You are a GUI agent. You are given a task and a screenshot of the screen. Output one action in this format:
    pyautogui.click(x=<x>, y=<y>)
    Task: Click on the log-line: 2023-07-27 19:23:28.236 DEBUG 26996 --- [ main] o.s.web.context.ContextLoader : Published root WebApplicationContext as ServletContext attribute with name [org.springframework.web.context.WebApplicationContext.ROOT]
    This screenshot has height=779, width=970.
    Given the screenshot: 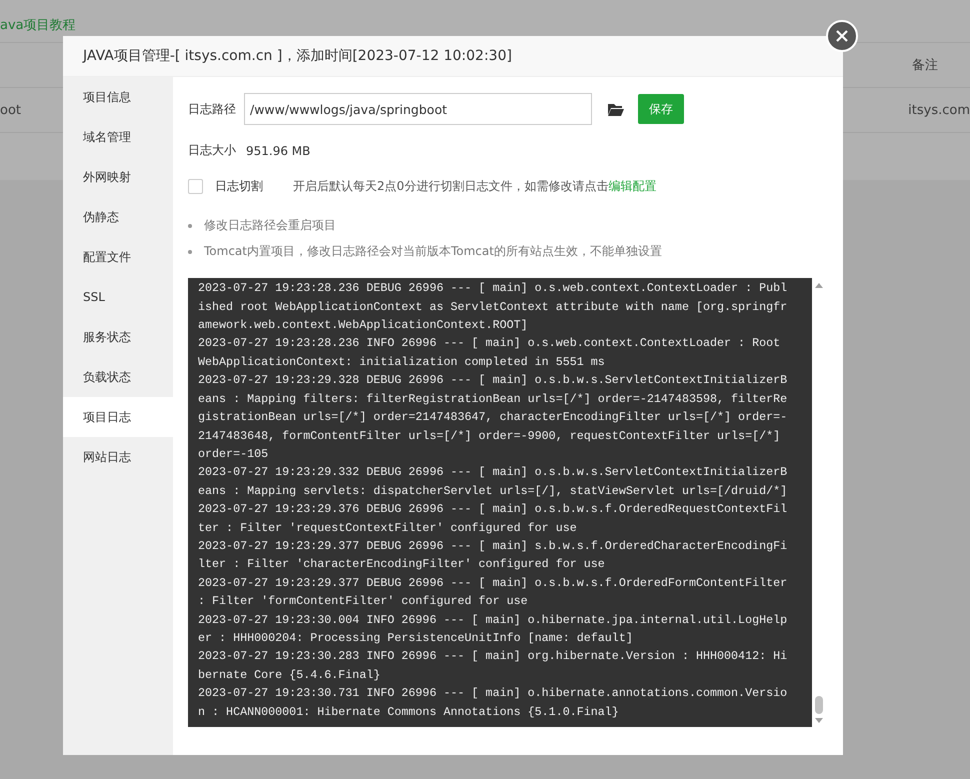 What is the action you would take?
    pyautogui.click(x=493, y=307)
    